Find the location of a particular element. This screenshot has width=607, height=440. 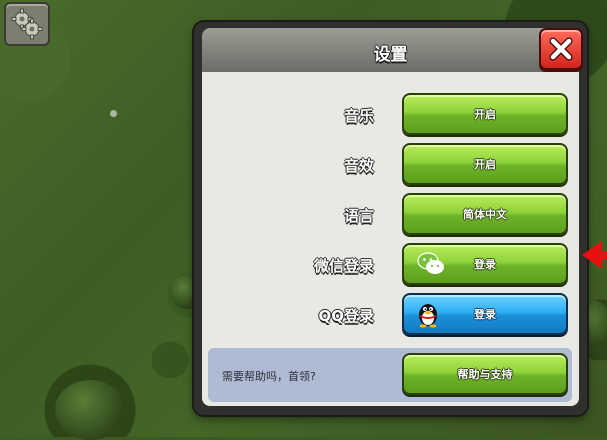

snow-particle is located at coordinates (113, 113).